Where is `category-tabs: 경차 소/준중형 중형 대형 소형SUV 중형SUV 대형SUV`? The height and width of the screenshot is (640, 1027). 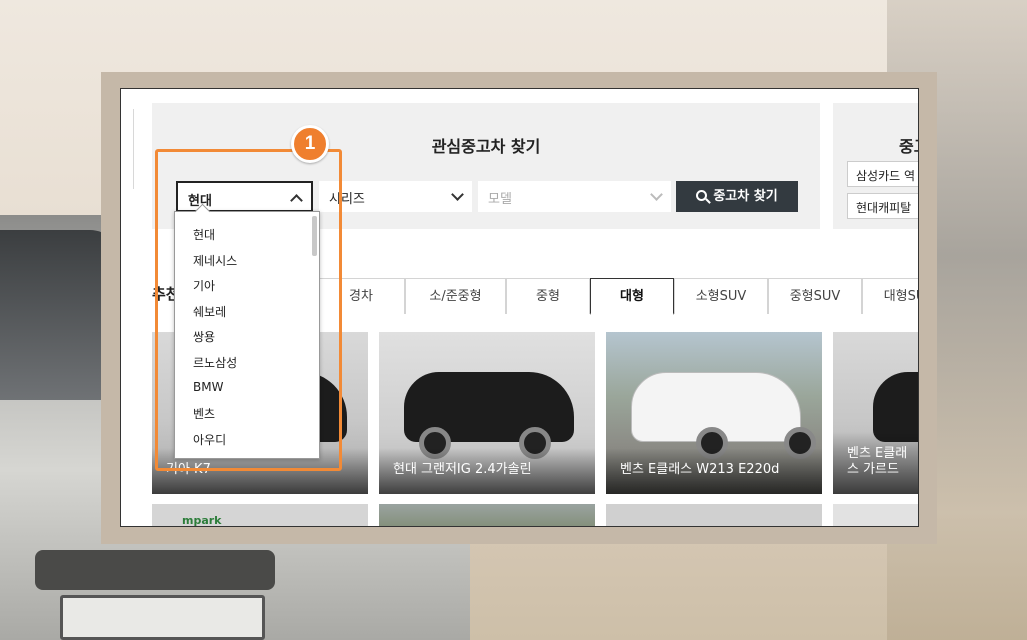
category-tabs: 경차 소/준중형 중형 대형 소형SUV 중형SUV 대형SUV is located at coordinates (617, 296).